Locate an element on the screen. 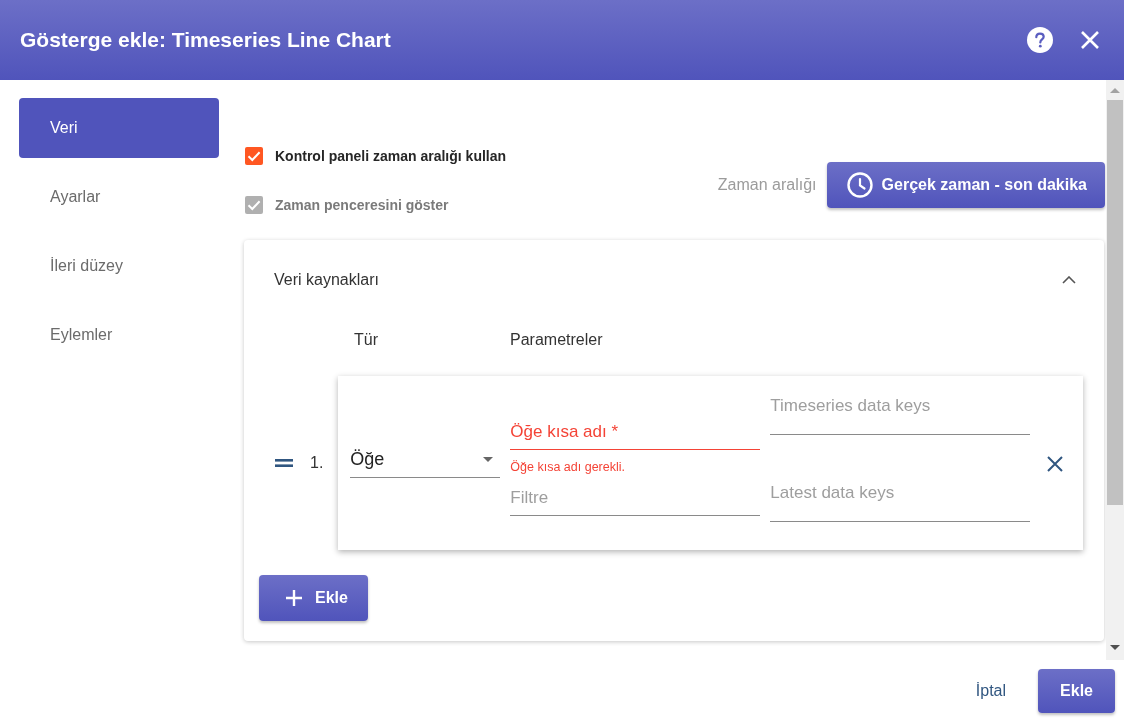  clock-icon is located at coordinates (859, 185).